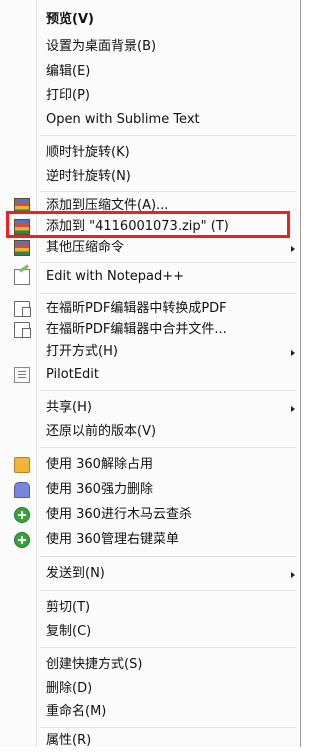 Image resolution: width=320 pixels, height=753 pixels. What do you see at coordinates (68, 95) in the screenshot?
I see `menu-item-label: 打印(P)` at bounding box center [68, 95].